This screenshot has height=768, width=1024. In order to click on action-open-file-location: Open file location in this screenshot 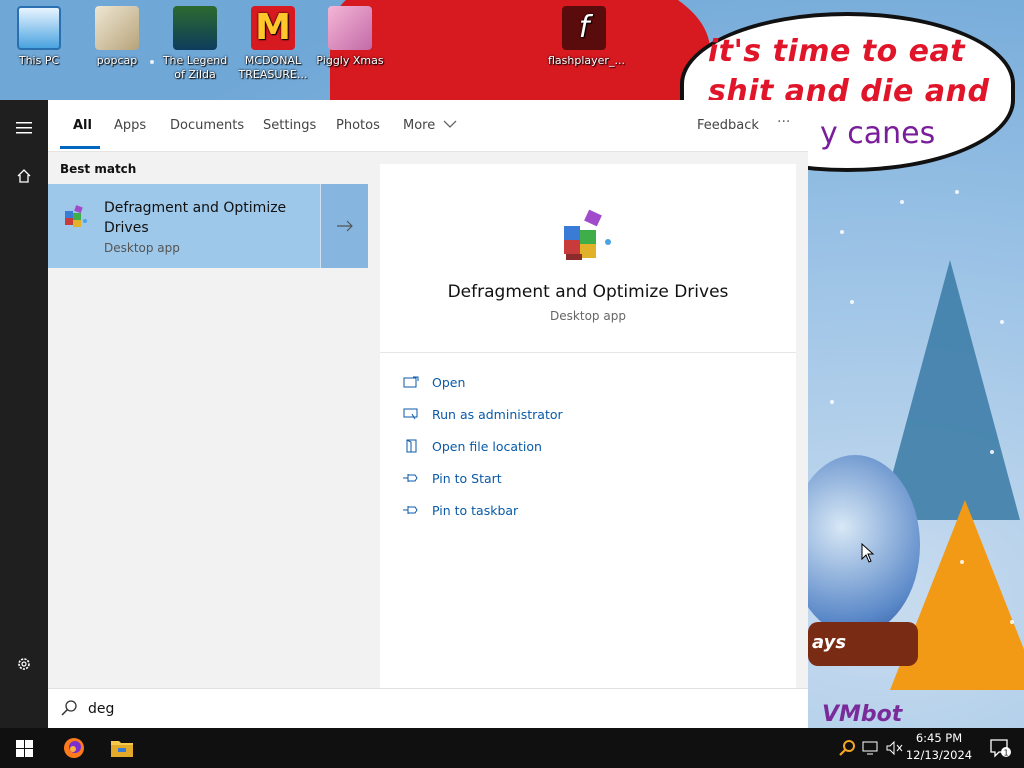, I will do `click(472, 446)`.